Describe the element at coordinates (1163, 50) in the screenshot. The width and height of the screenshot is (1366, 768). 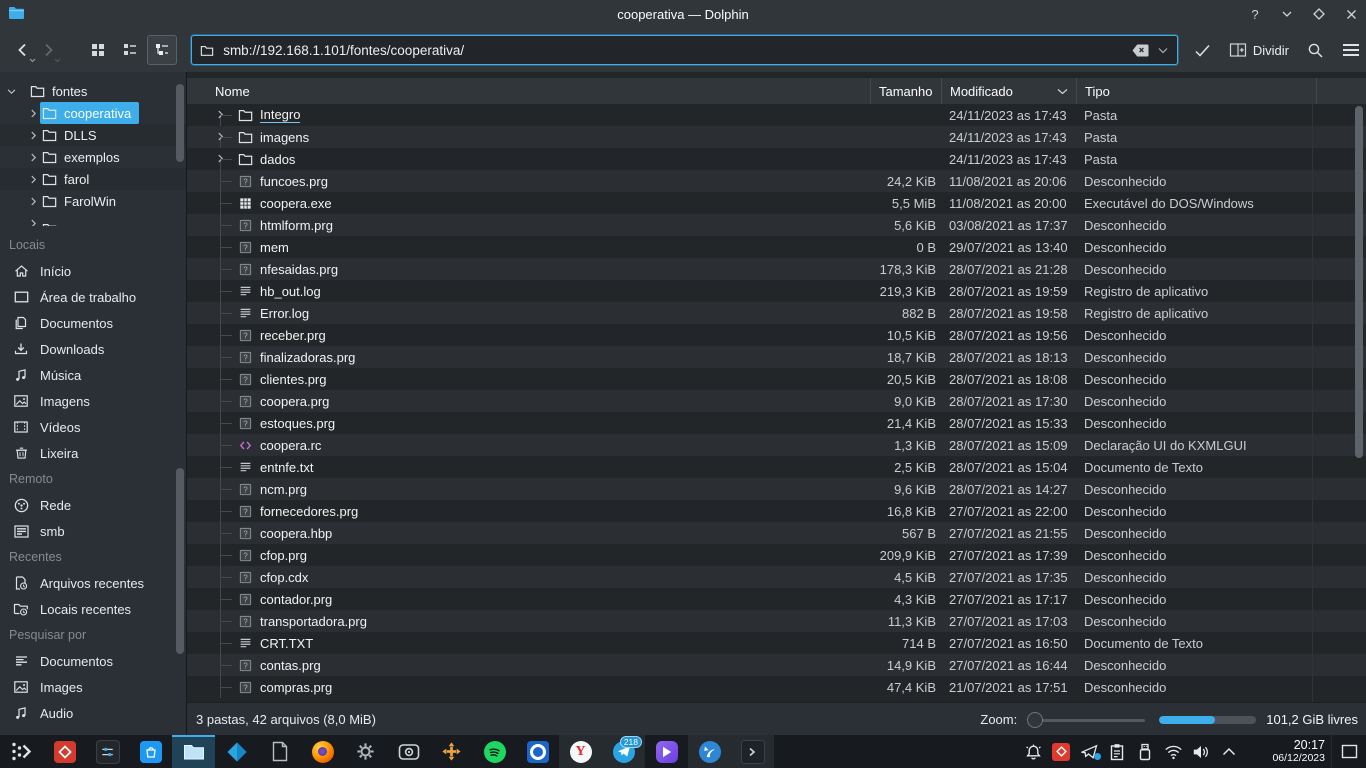
I see `location-dropdown-icon` at that location.